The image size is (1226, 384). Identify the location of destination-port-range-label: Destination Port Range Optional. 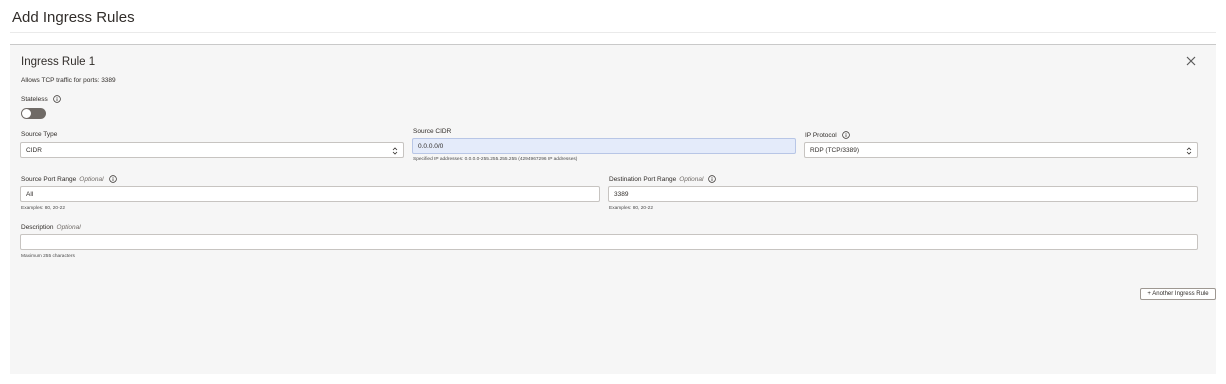
(663, 179).